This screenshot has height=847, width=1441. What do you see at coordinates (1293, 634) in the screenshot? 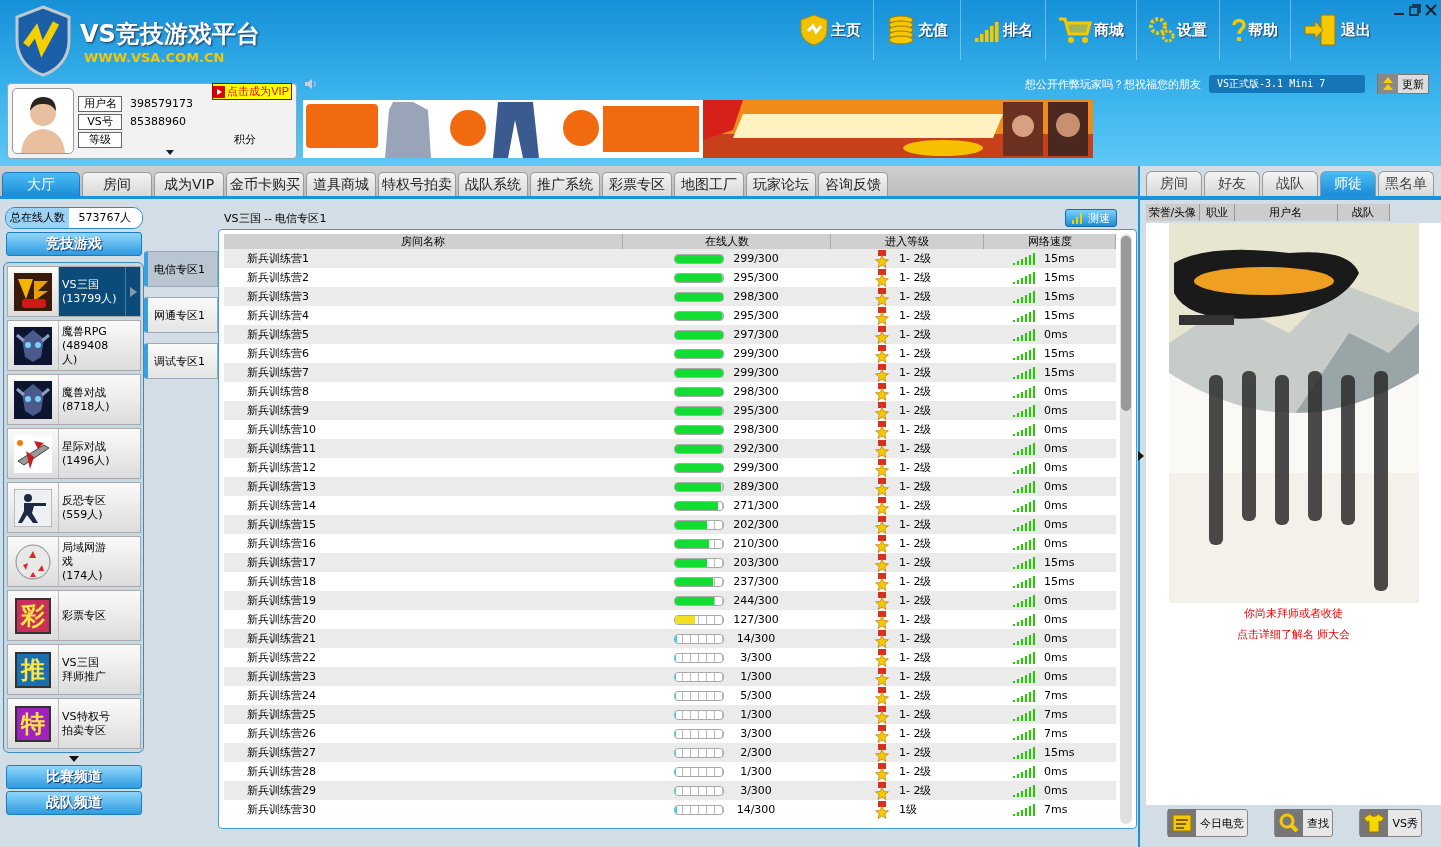
I see `mentor-info-link: 点击详细了解名 师大会` at bounding box center [1293, 634].